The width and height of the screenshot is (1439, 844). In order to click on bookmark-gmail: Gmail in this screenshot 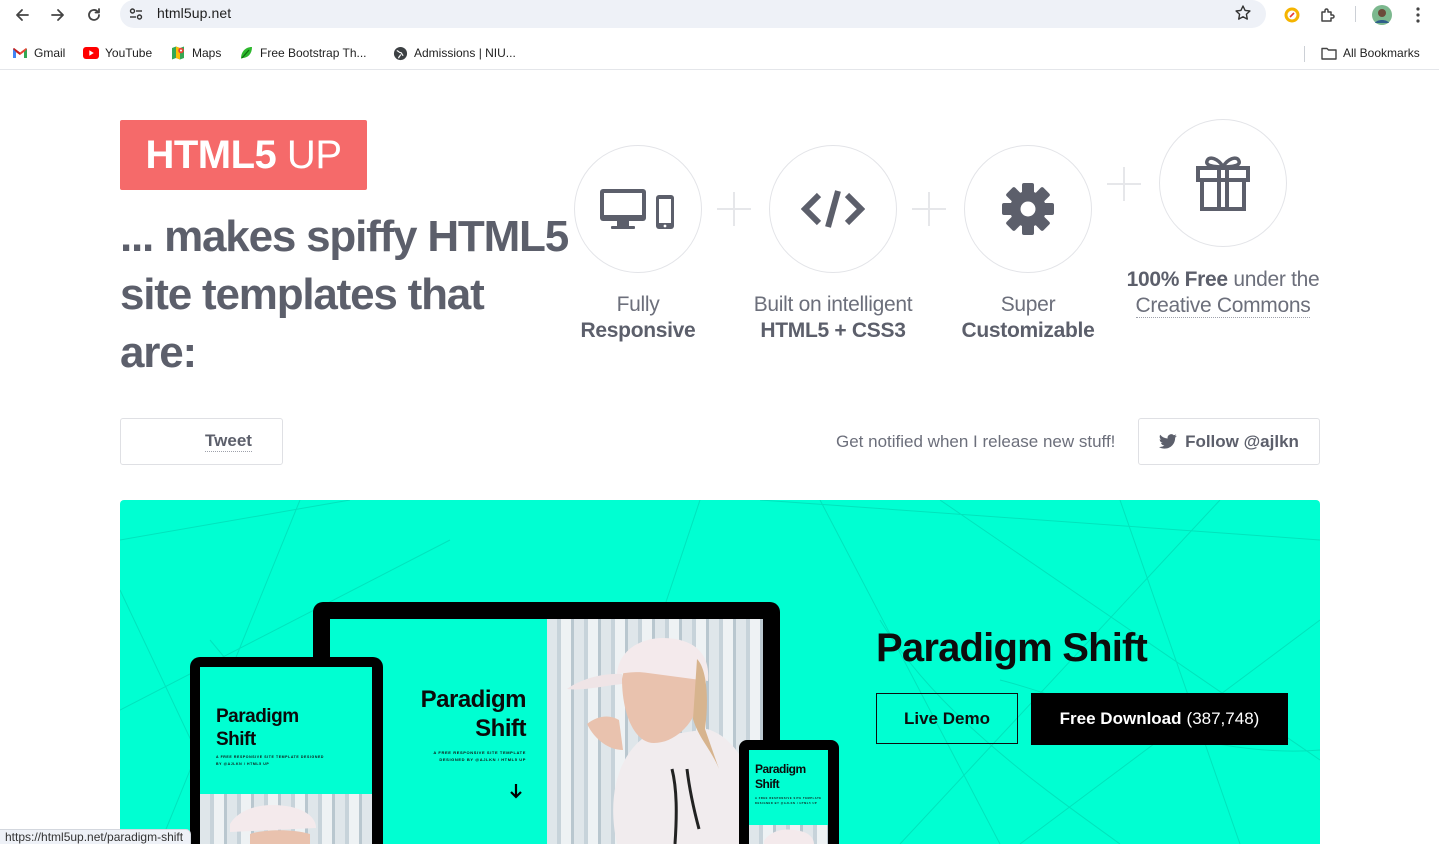, I will do `click(38, 53)`.